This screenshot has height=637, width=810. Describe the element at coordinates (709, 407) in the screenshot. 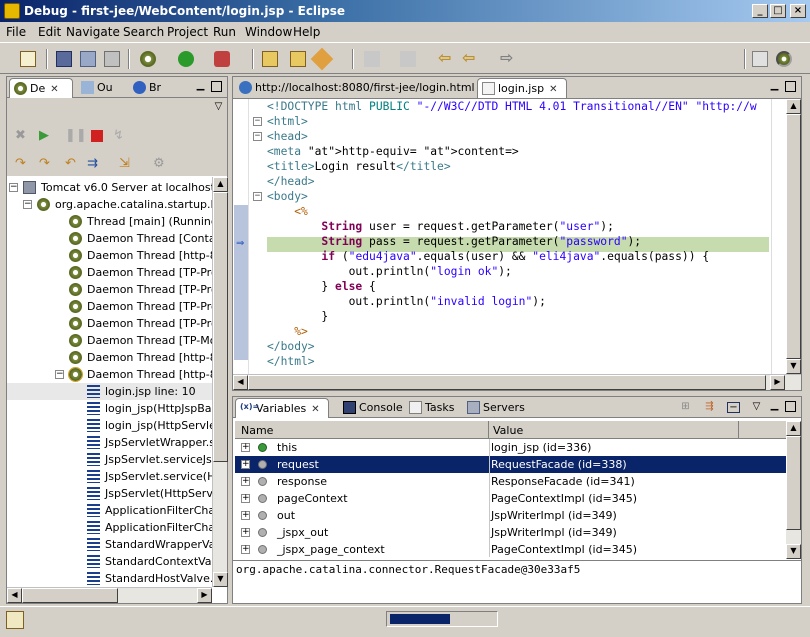

I see `show-logical-structure-icon: ⇶` at that location.